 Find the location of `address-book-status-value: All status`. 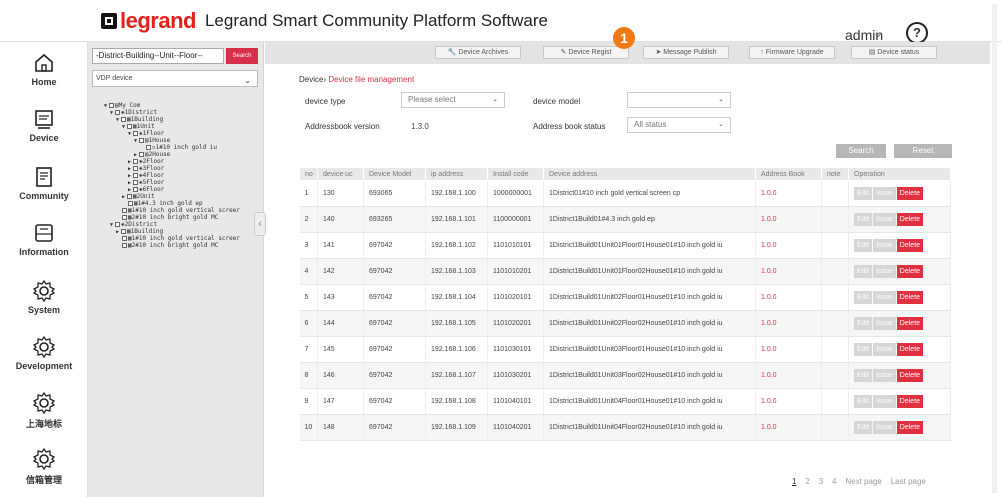

address-book-status-value: All status is located at coordinates (650, 124).